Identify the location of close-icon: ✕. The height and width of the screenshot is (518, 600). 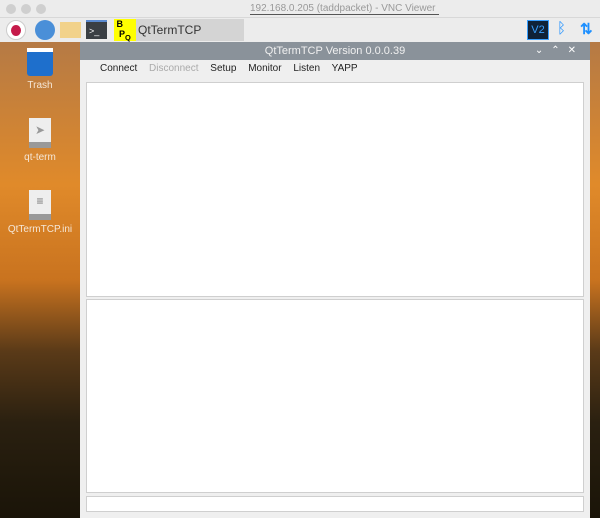
(576, 50).